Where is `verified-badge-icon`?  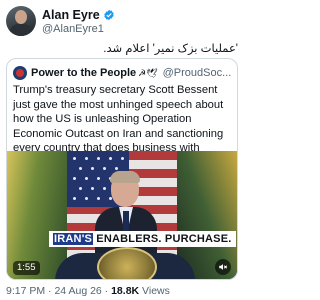 verified-badge-icon is located at coordinates (108, 15).